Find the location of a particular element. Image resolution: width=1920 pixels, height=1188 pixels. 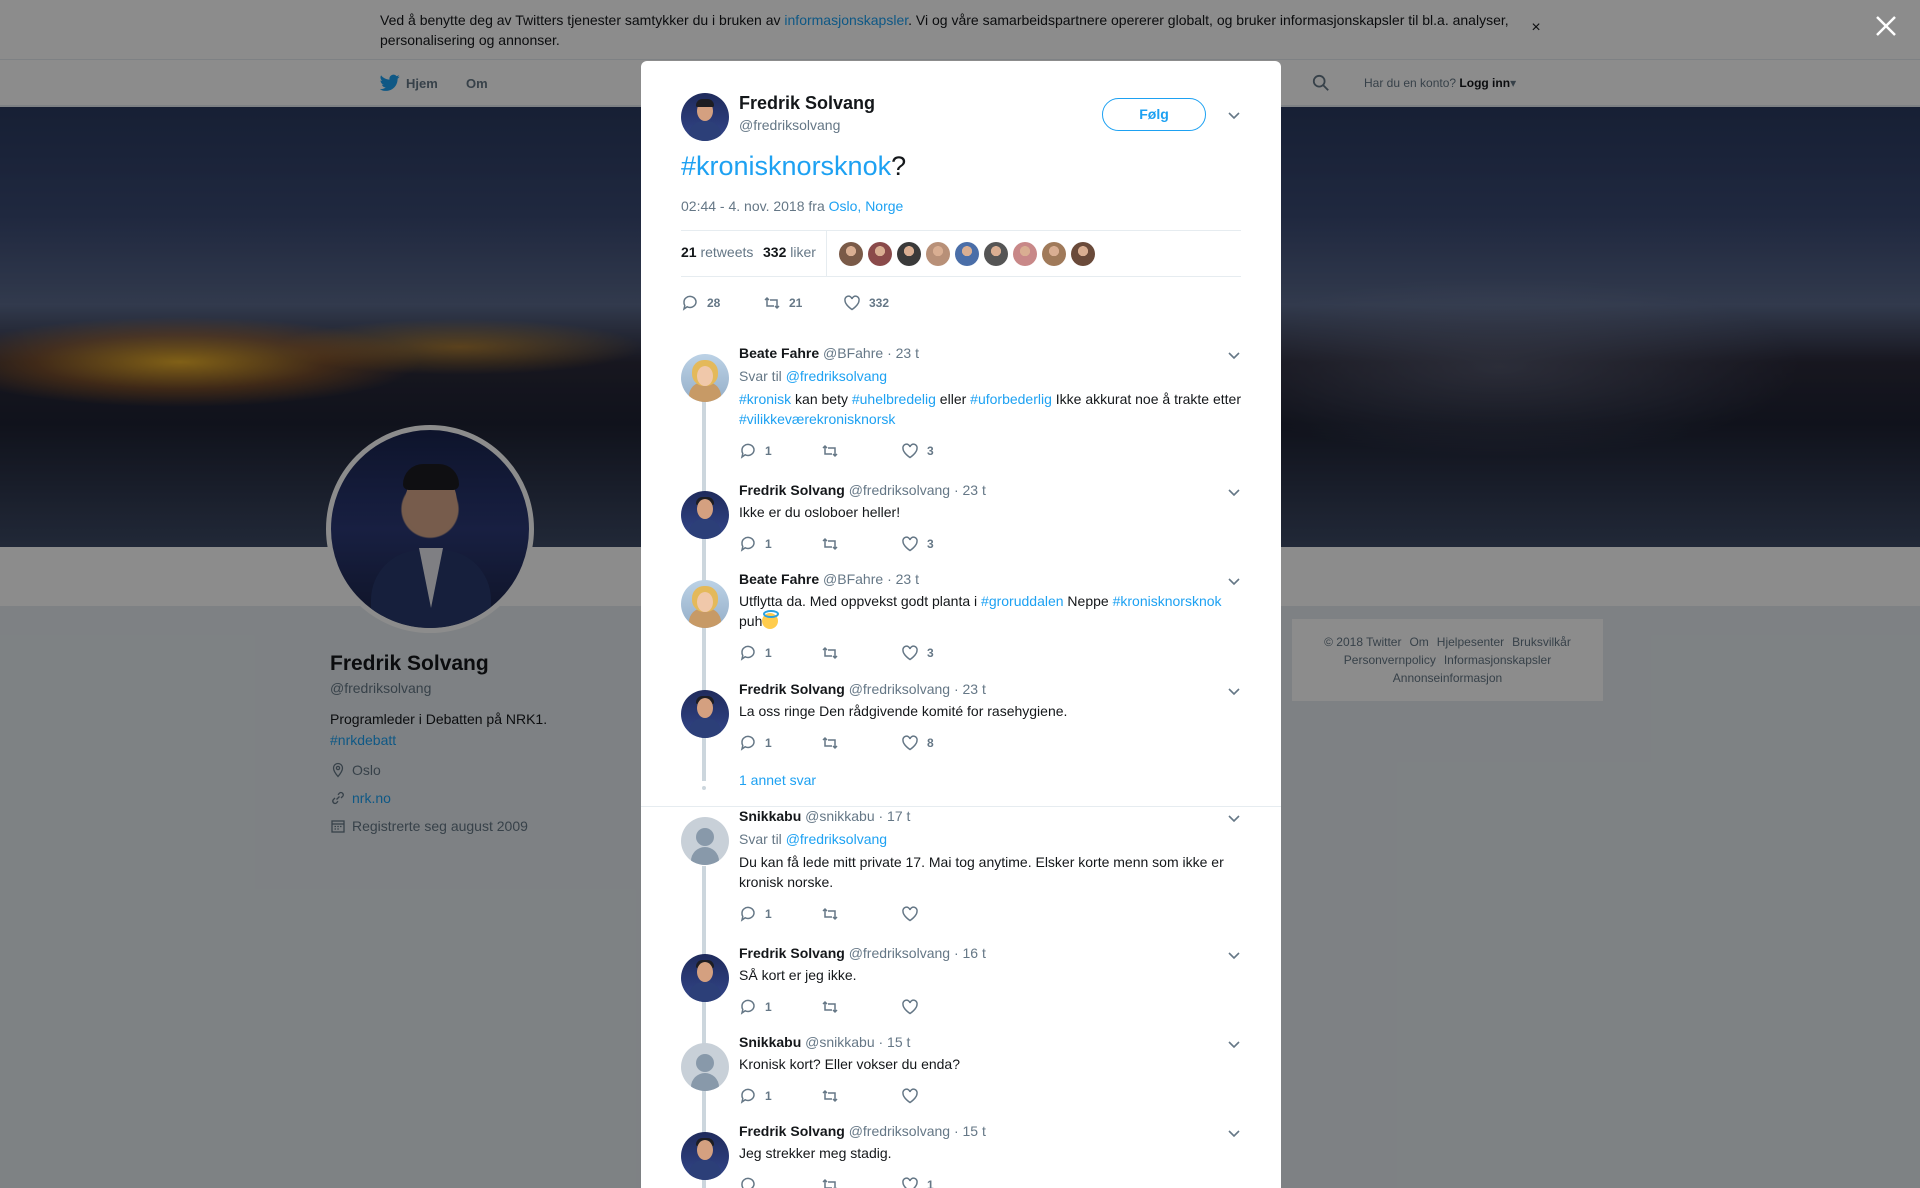

reply-actions: 13 is located at coordinates (836, 653).